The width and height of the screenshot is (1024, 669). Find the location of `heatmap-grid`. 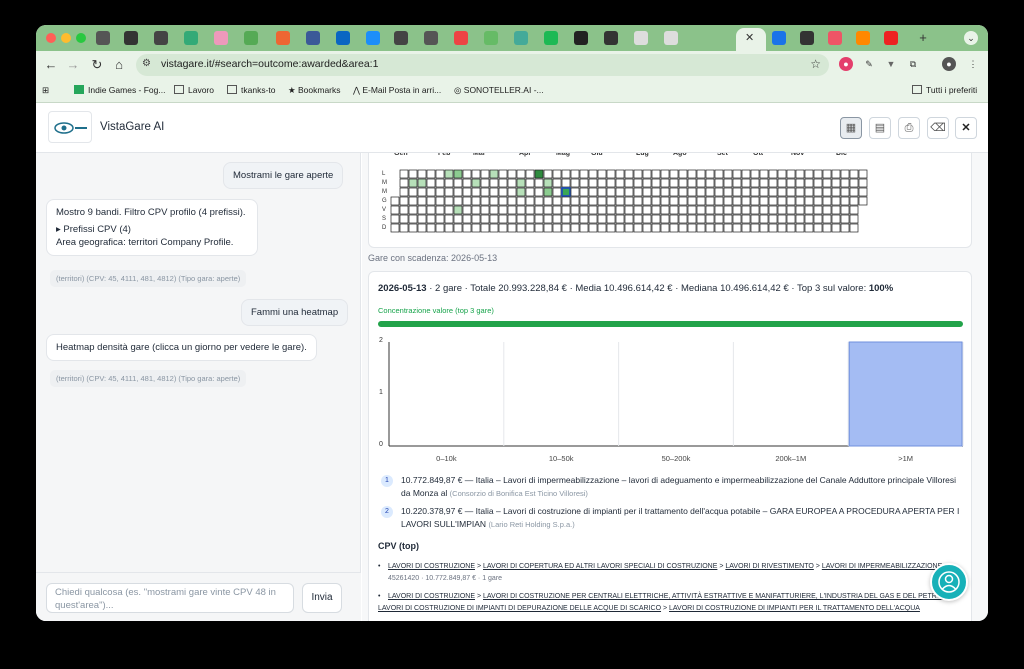

heatmap-grid is located at coordinates (671, 201).